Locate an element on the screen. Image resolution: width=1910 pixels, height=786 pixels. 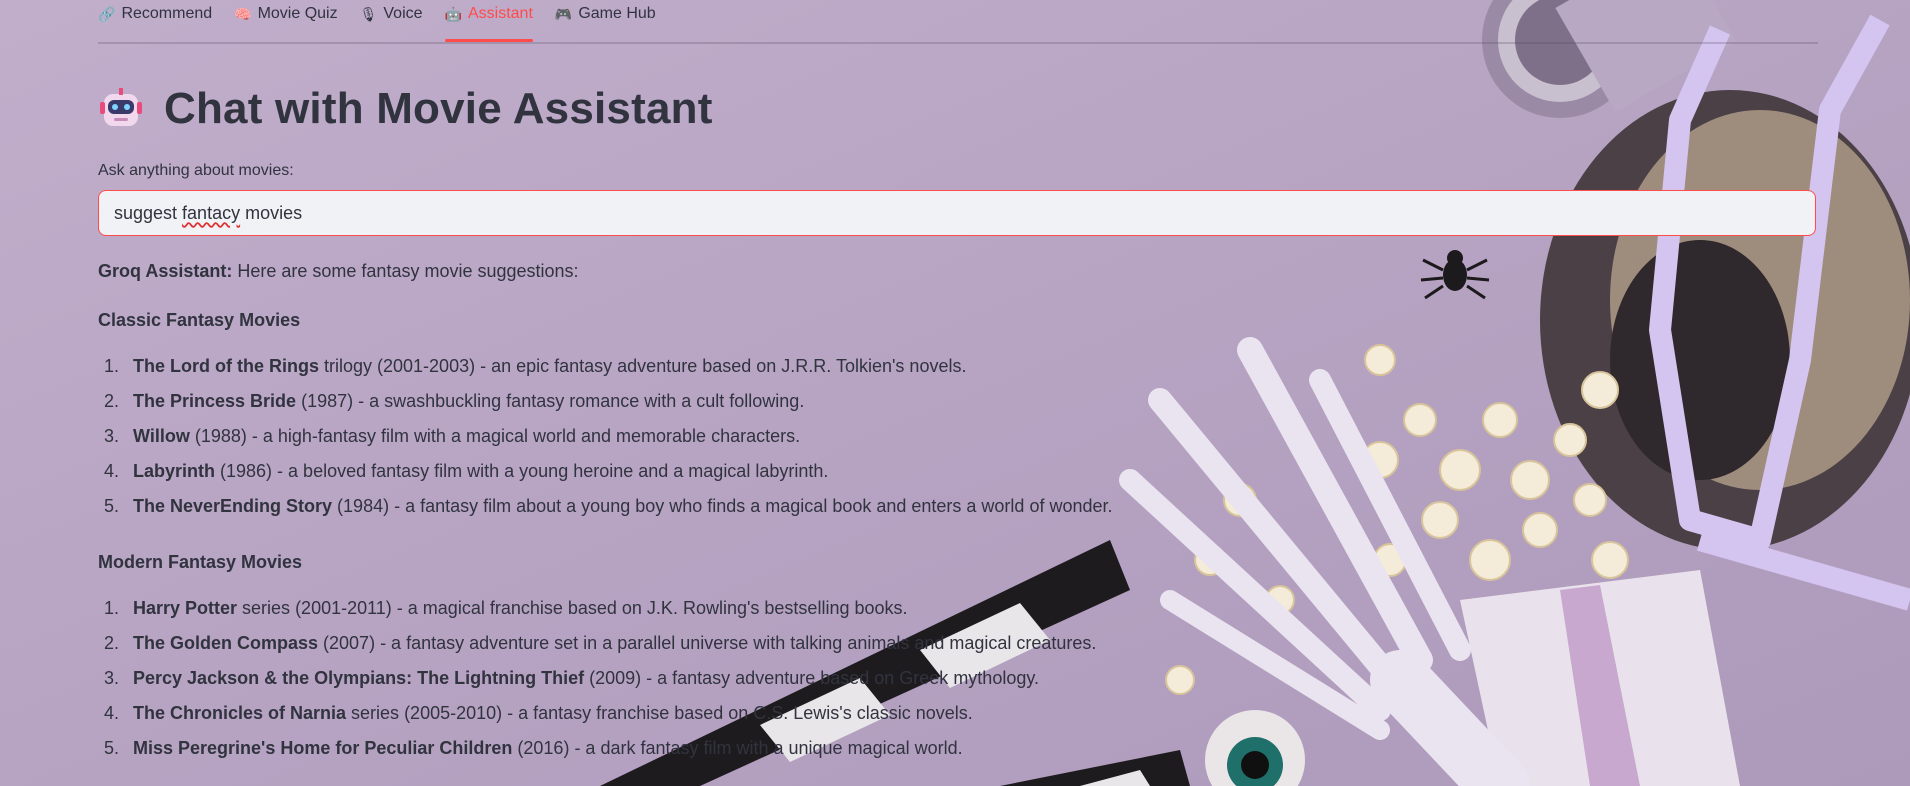
reply-speaker: Groq Assistant: is located at coordinates (165, 271).